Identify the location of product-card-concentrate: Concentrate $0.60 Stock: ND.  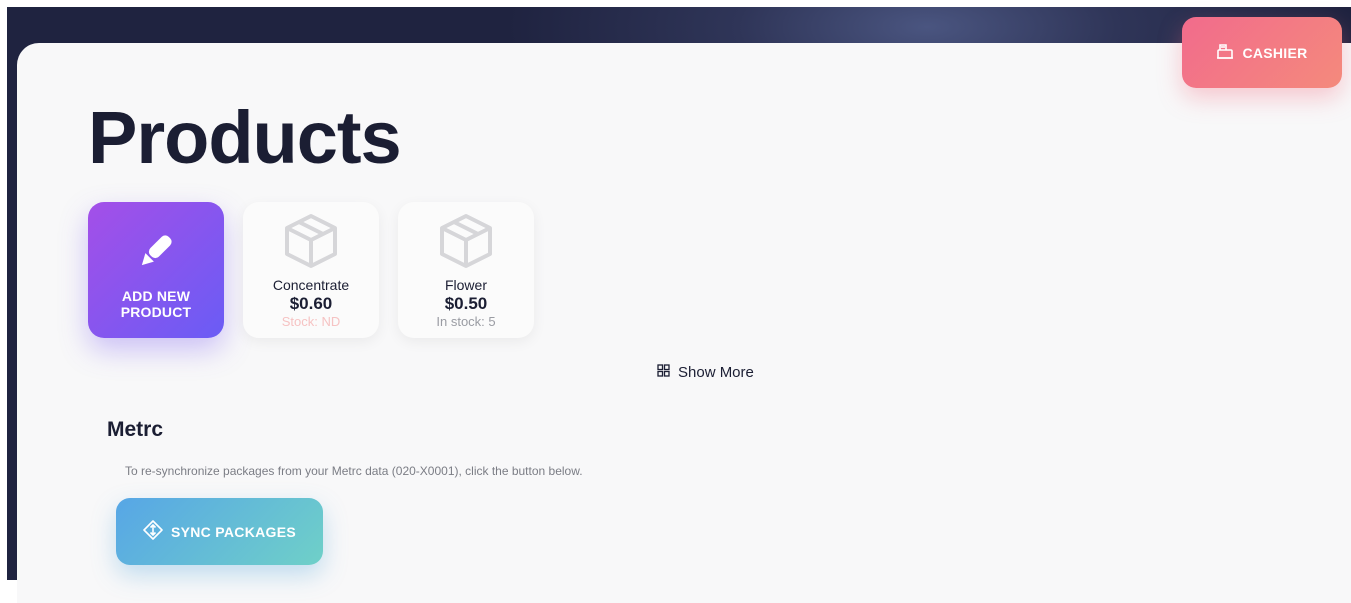
(311, 270).